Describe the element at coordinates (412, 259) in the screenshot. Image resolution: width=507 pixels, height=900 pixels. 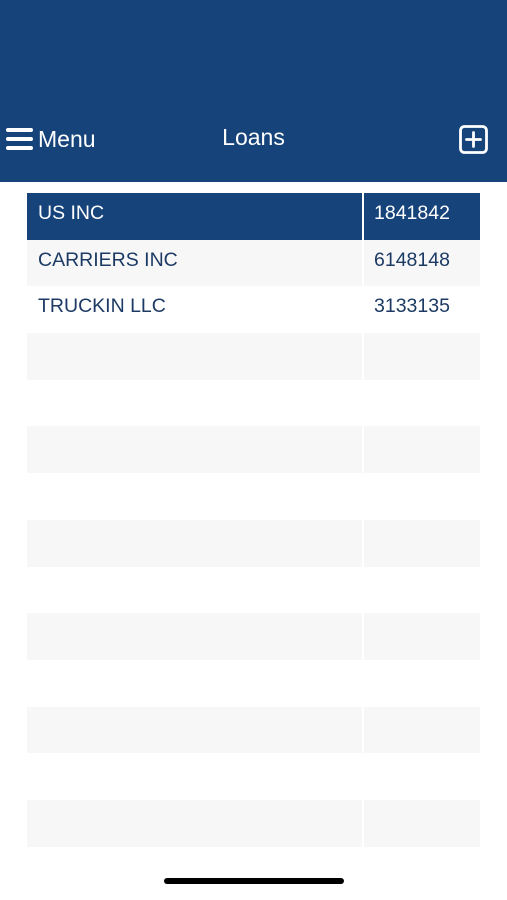
I see `loan-number: 6148148` at that location.